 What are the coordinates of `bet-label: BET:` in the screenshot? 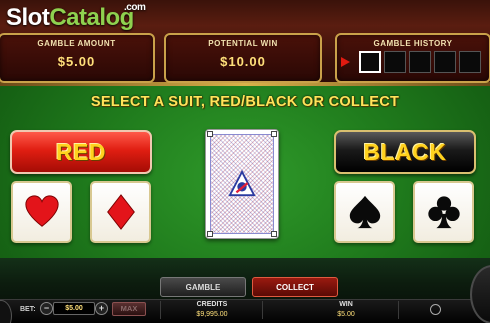 It's located at (28, 309).